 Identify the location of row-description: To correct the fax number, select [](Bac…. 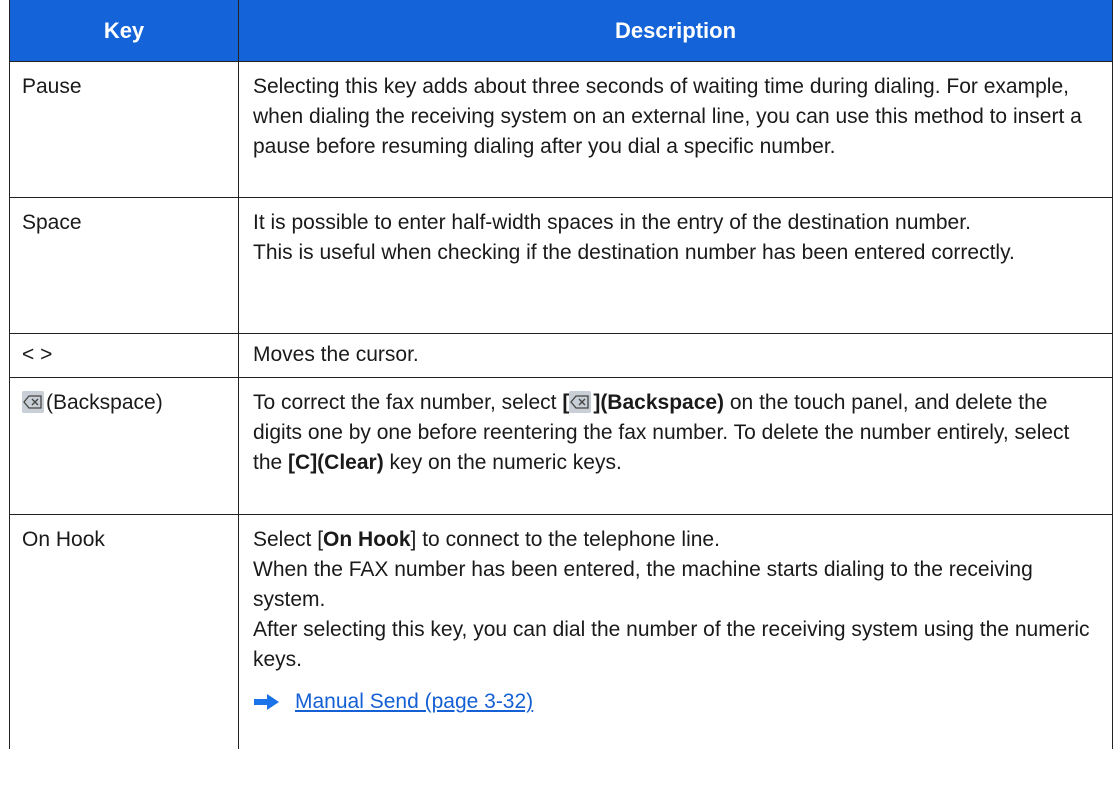
(675, 446).